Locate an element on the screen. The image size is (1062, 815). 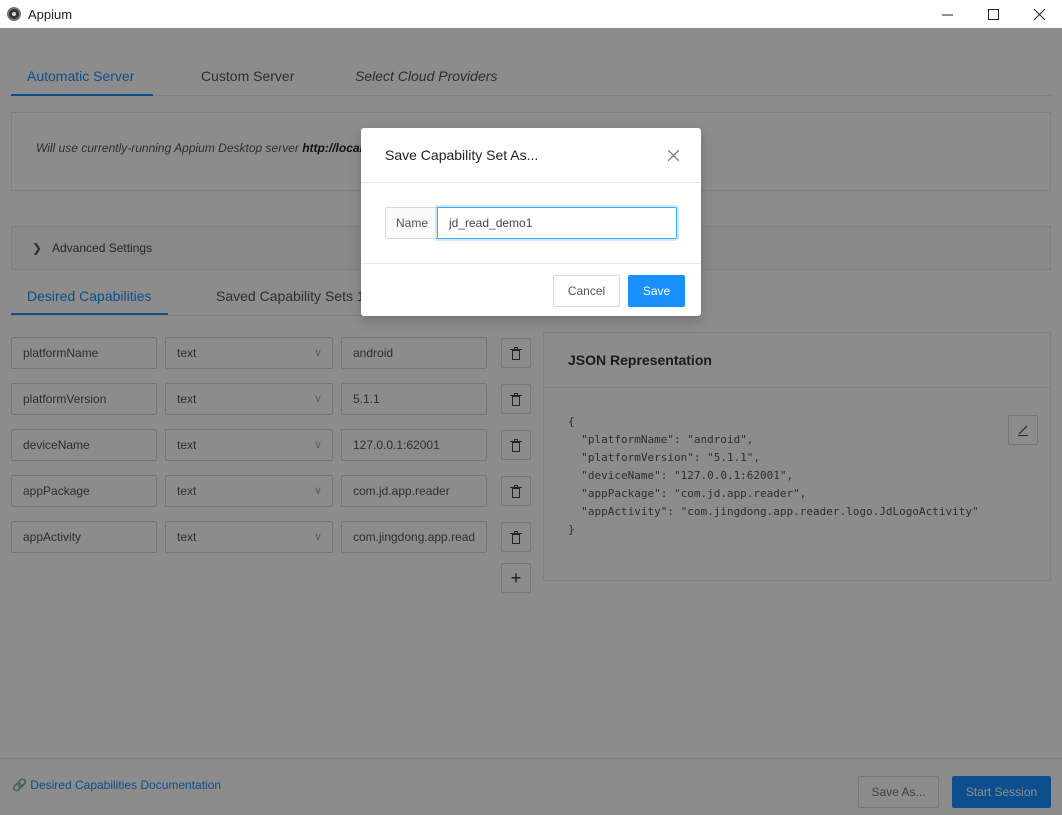
modal-close-button is located at coordinates (673, 155).